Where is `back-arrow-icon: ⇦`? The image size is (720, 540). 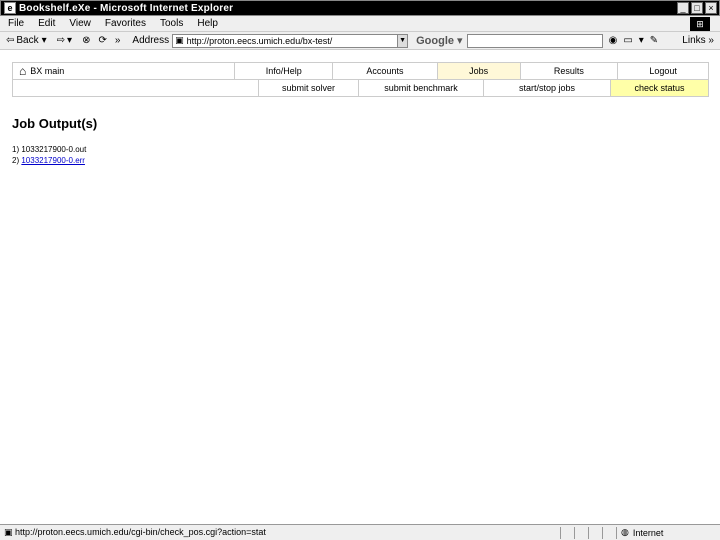
back-arrow-icon: ⇦ is located at coordinates (10, 40).